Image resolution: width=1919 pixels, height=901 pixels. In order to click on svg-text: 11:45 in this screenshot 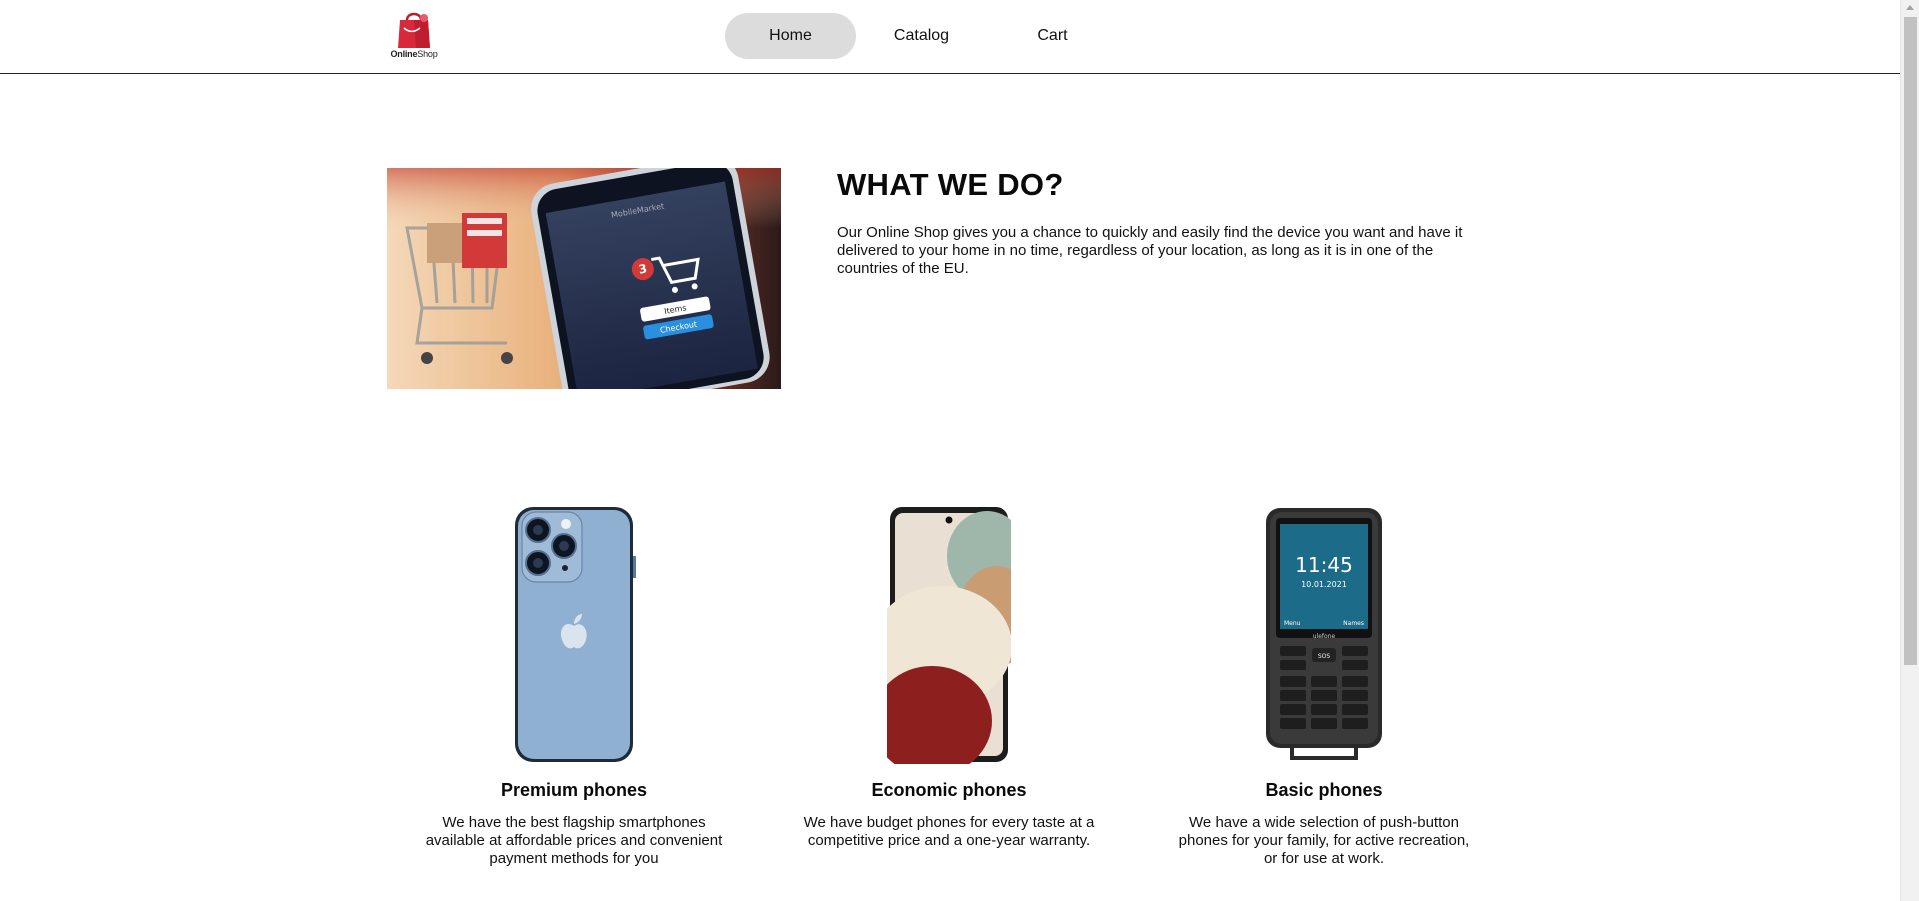, I will do `click(1324, 565)`.